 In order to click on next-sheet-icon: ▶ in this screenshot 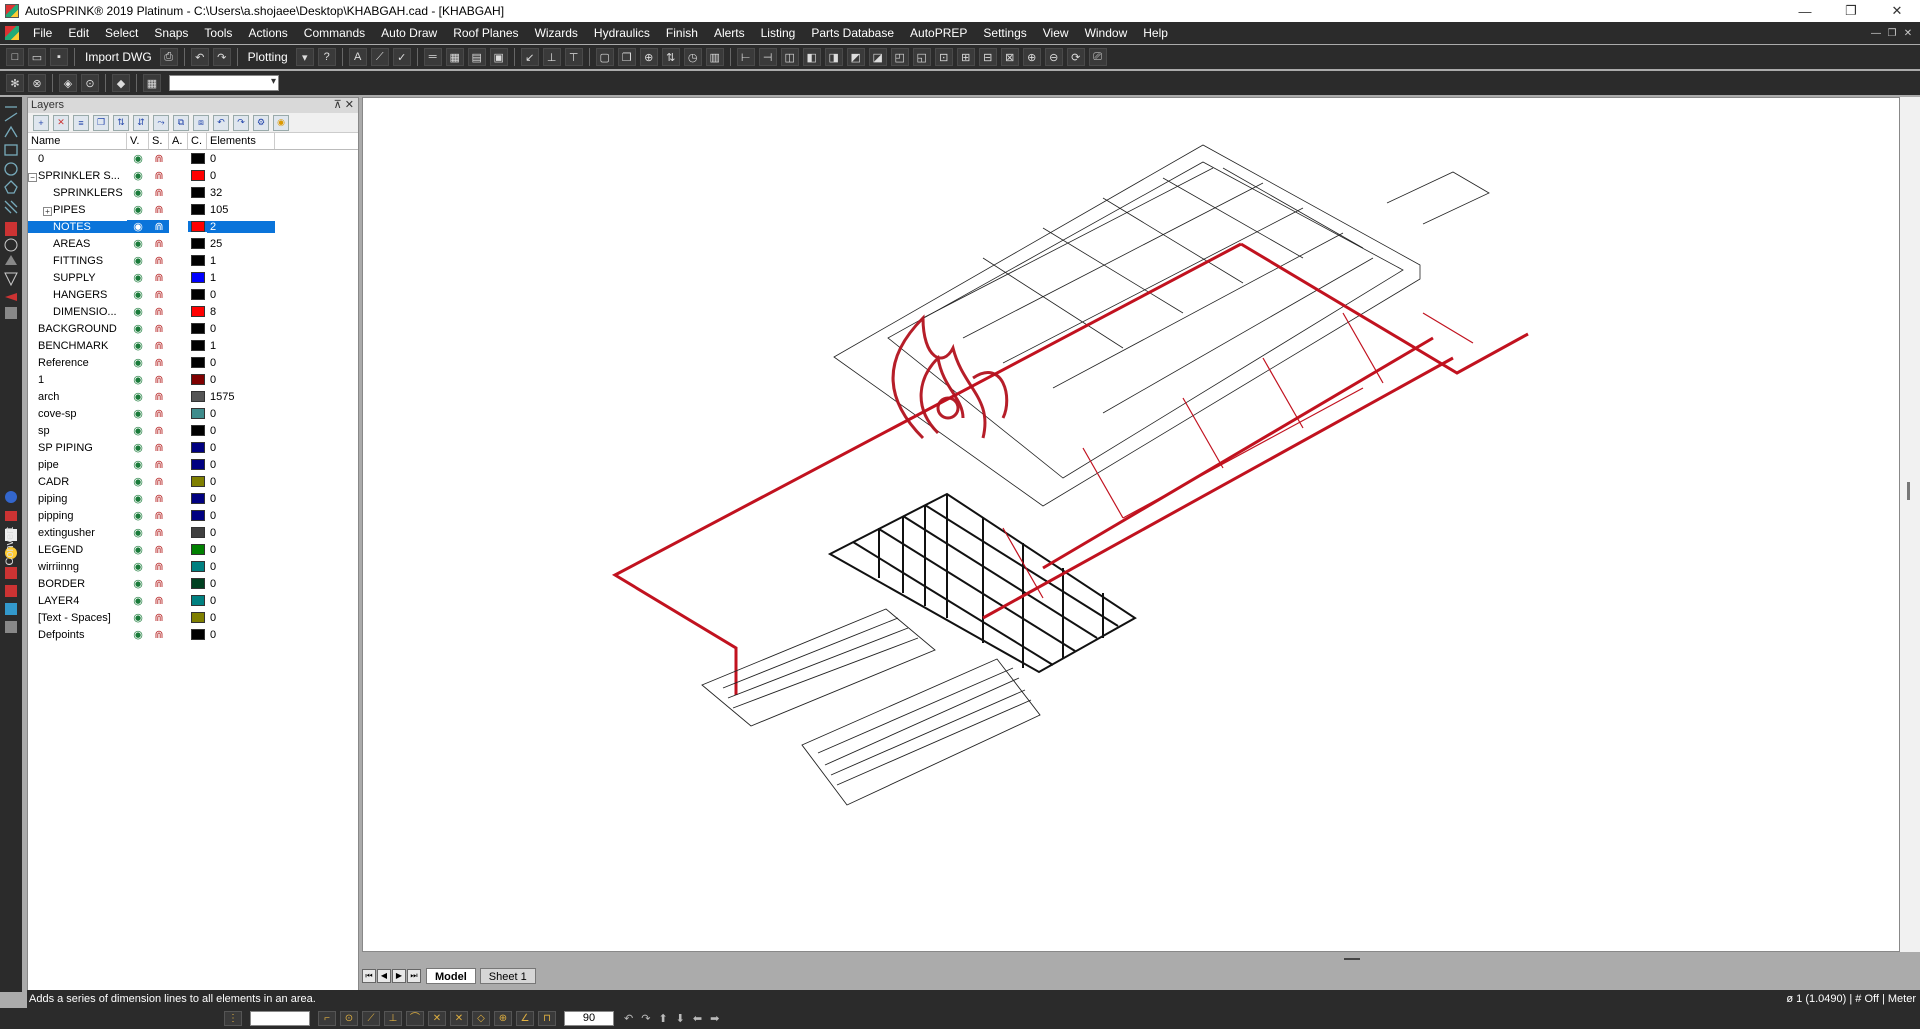, I will do `click(399, 976)`.